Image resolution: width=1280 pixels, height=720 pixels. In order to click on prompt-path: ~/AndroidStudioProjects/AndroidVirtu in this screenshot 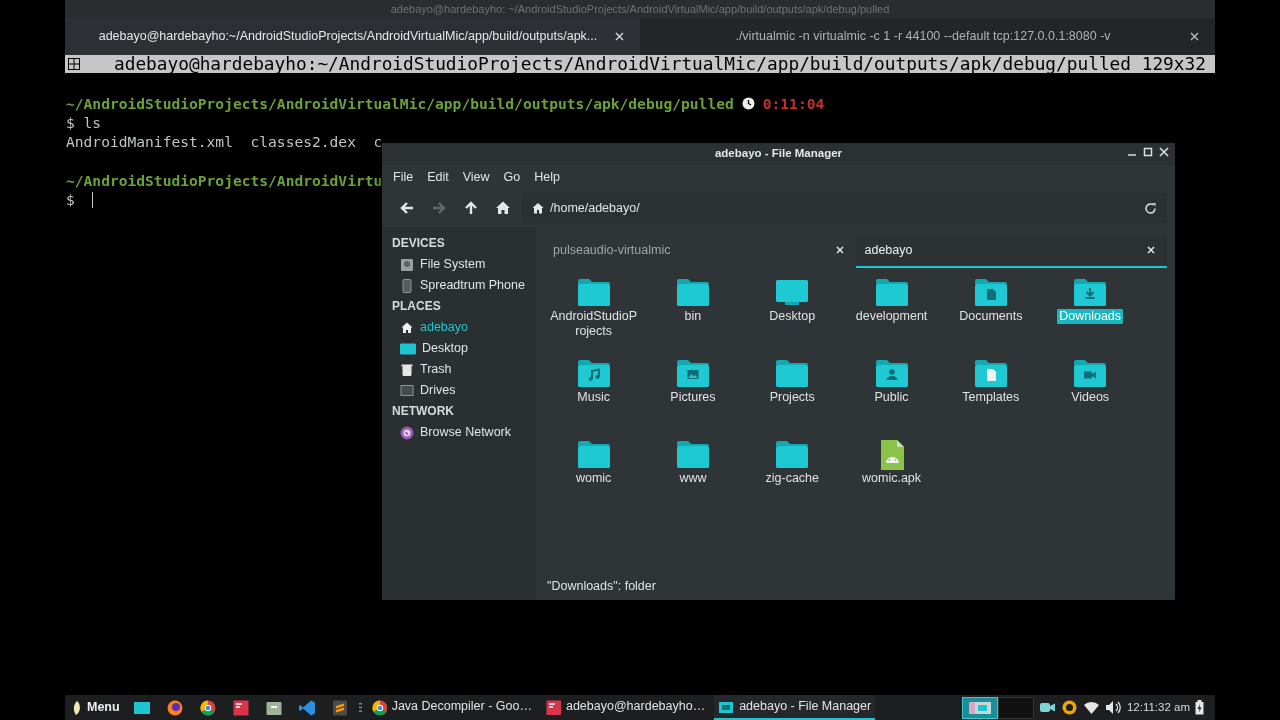, I will do `click(224, 180)`.